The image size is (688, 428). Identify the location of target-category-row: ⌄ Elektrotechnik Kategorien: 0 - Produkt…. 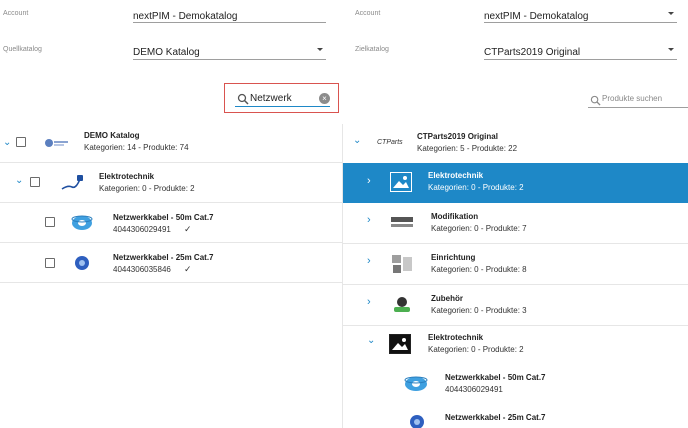
(515, 345).